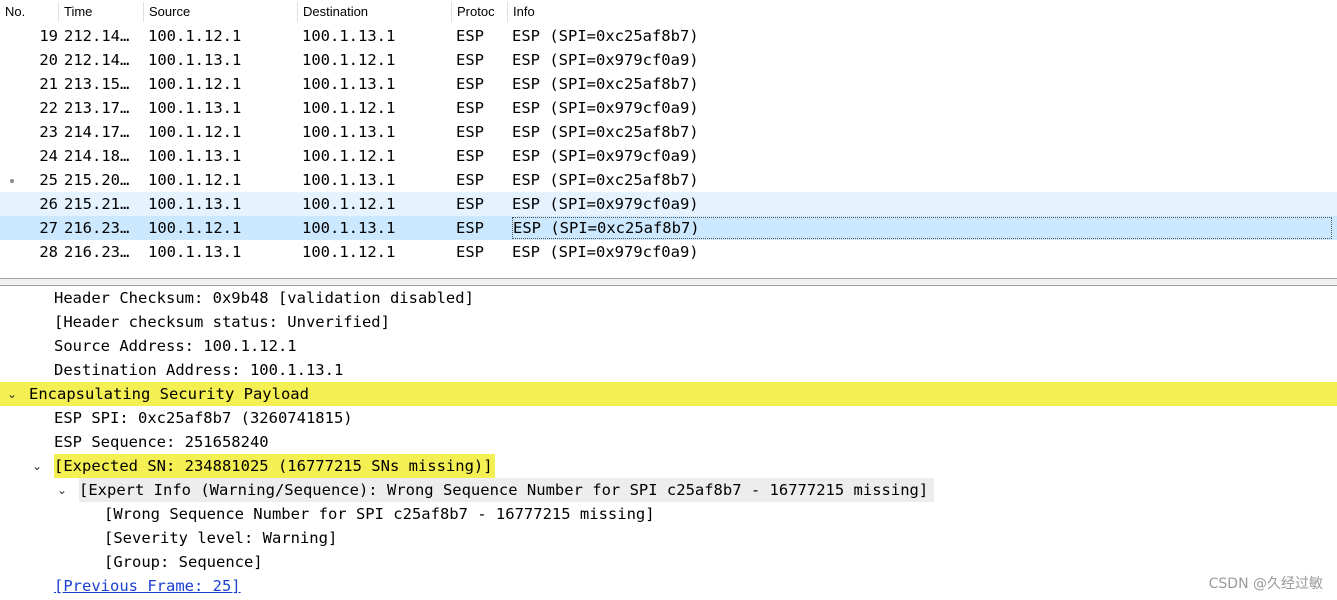  I want to click on tree-item-checksum-status: [Header checksum status: Unverified], so click(668, 322).